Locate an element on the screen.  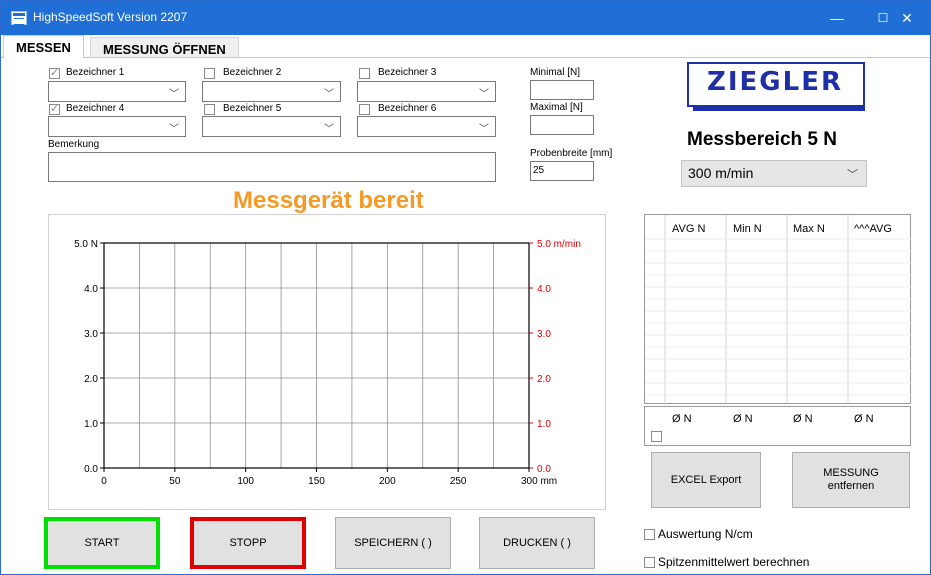
y-right-tick-label: 0.0 is located at coordinates (544, 469).